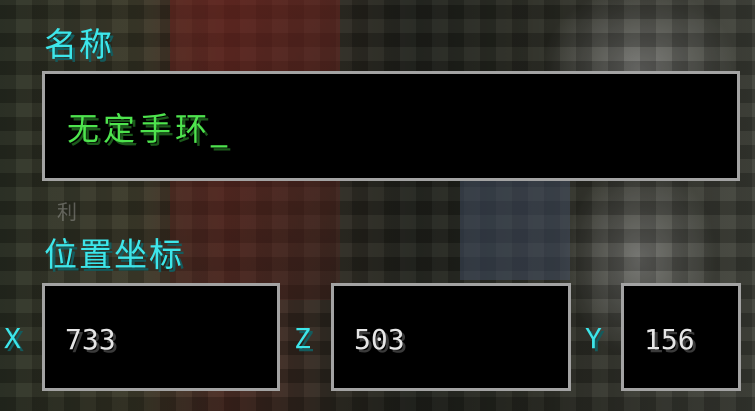 This screenshot has width=755, height=411. What do you see at coordinates (669, 339) in the screenshot?
I see `y-coordinate-value: 156` at bounding box center [669, 339].